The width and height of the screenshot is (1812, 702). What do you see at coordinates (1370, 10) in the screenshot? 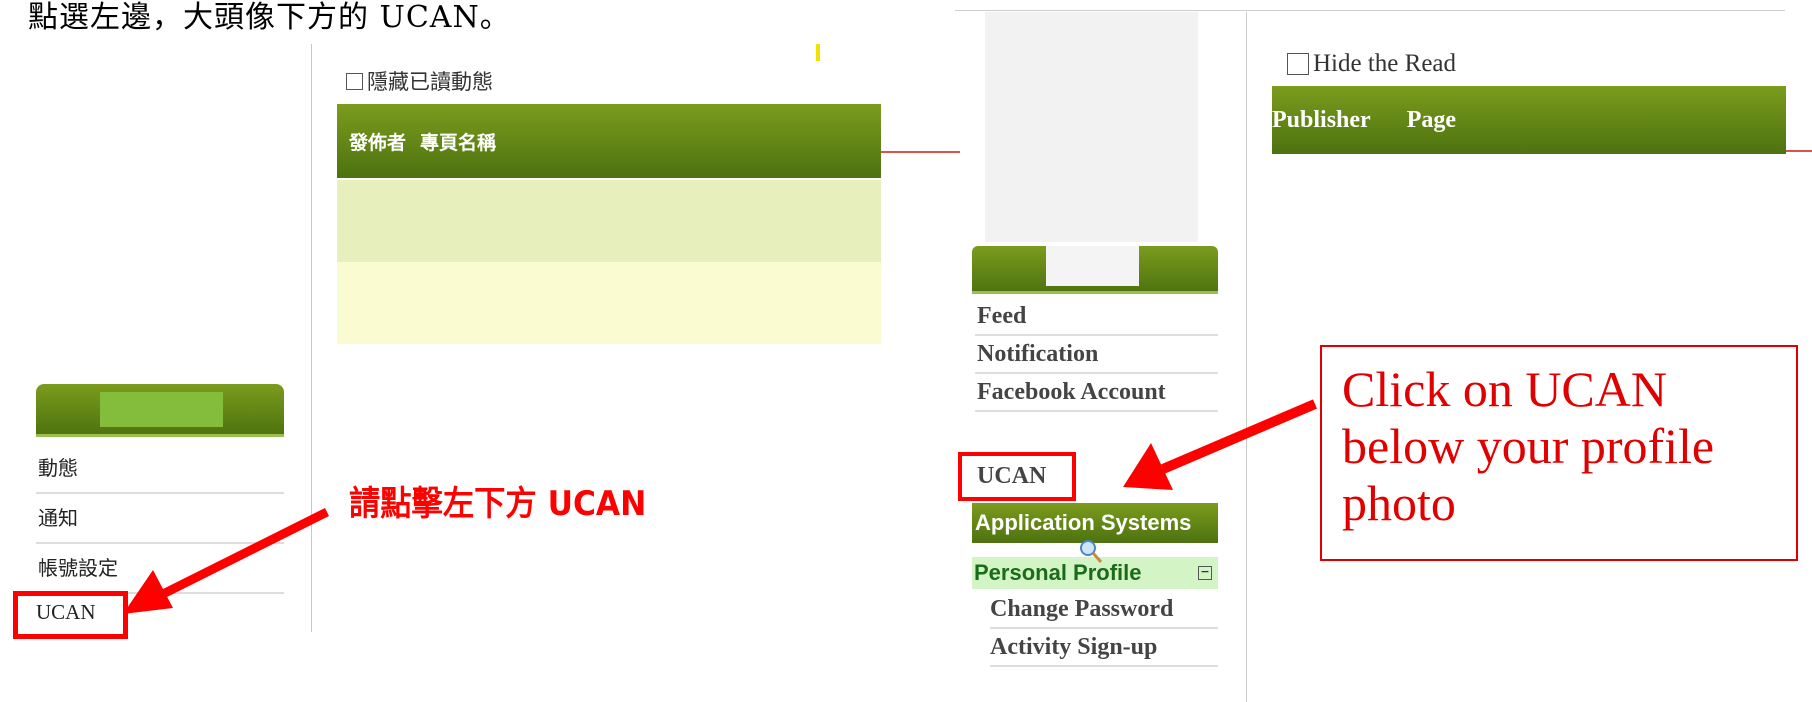
I see `top-divider` at bounding box center [1370, 10].